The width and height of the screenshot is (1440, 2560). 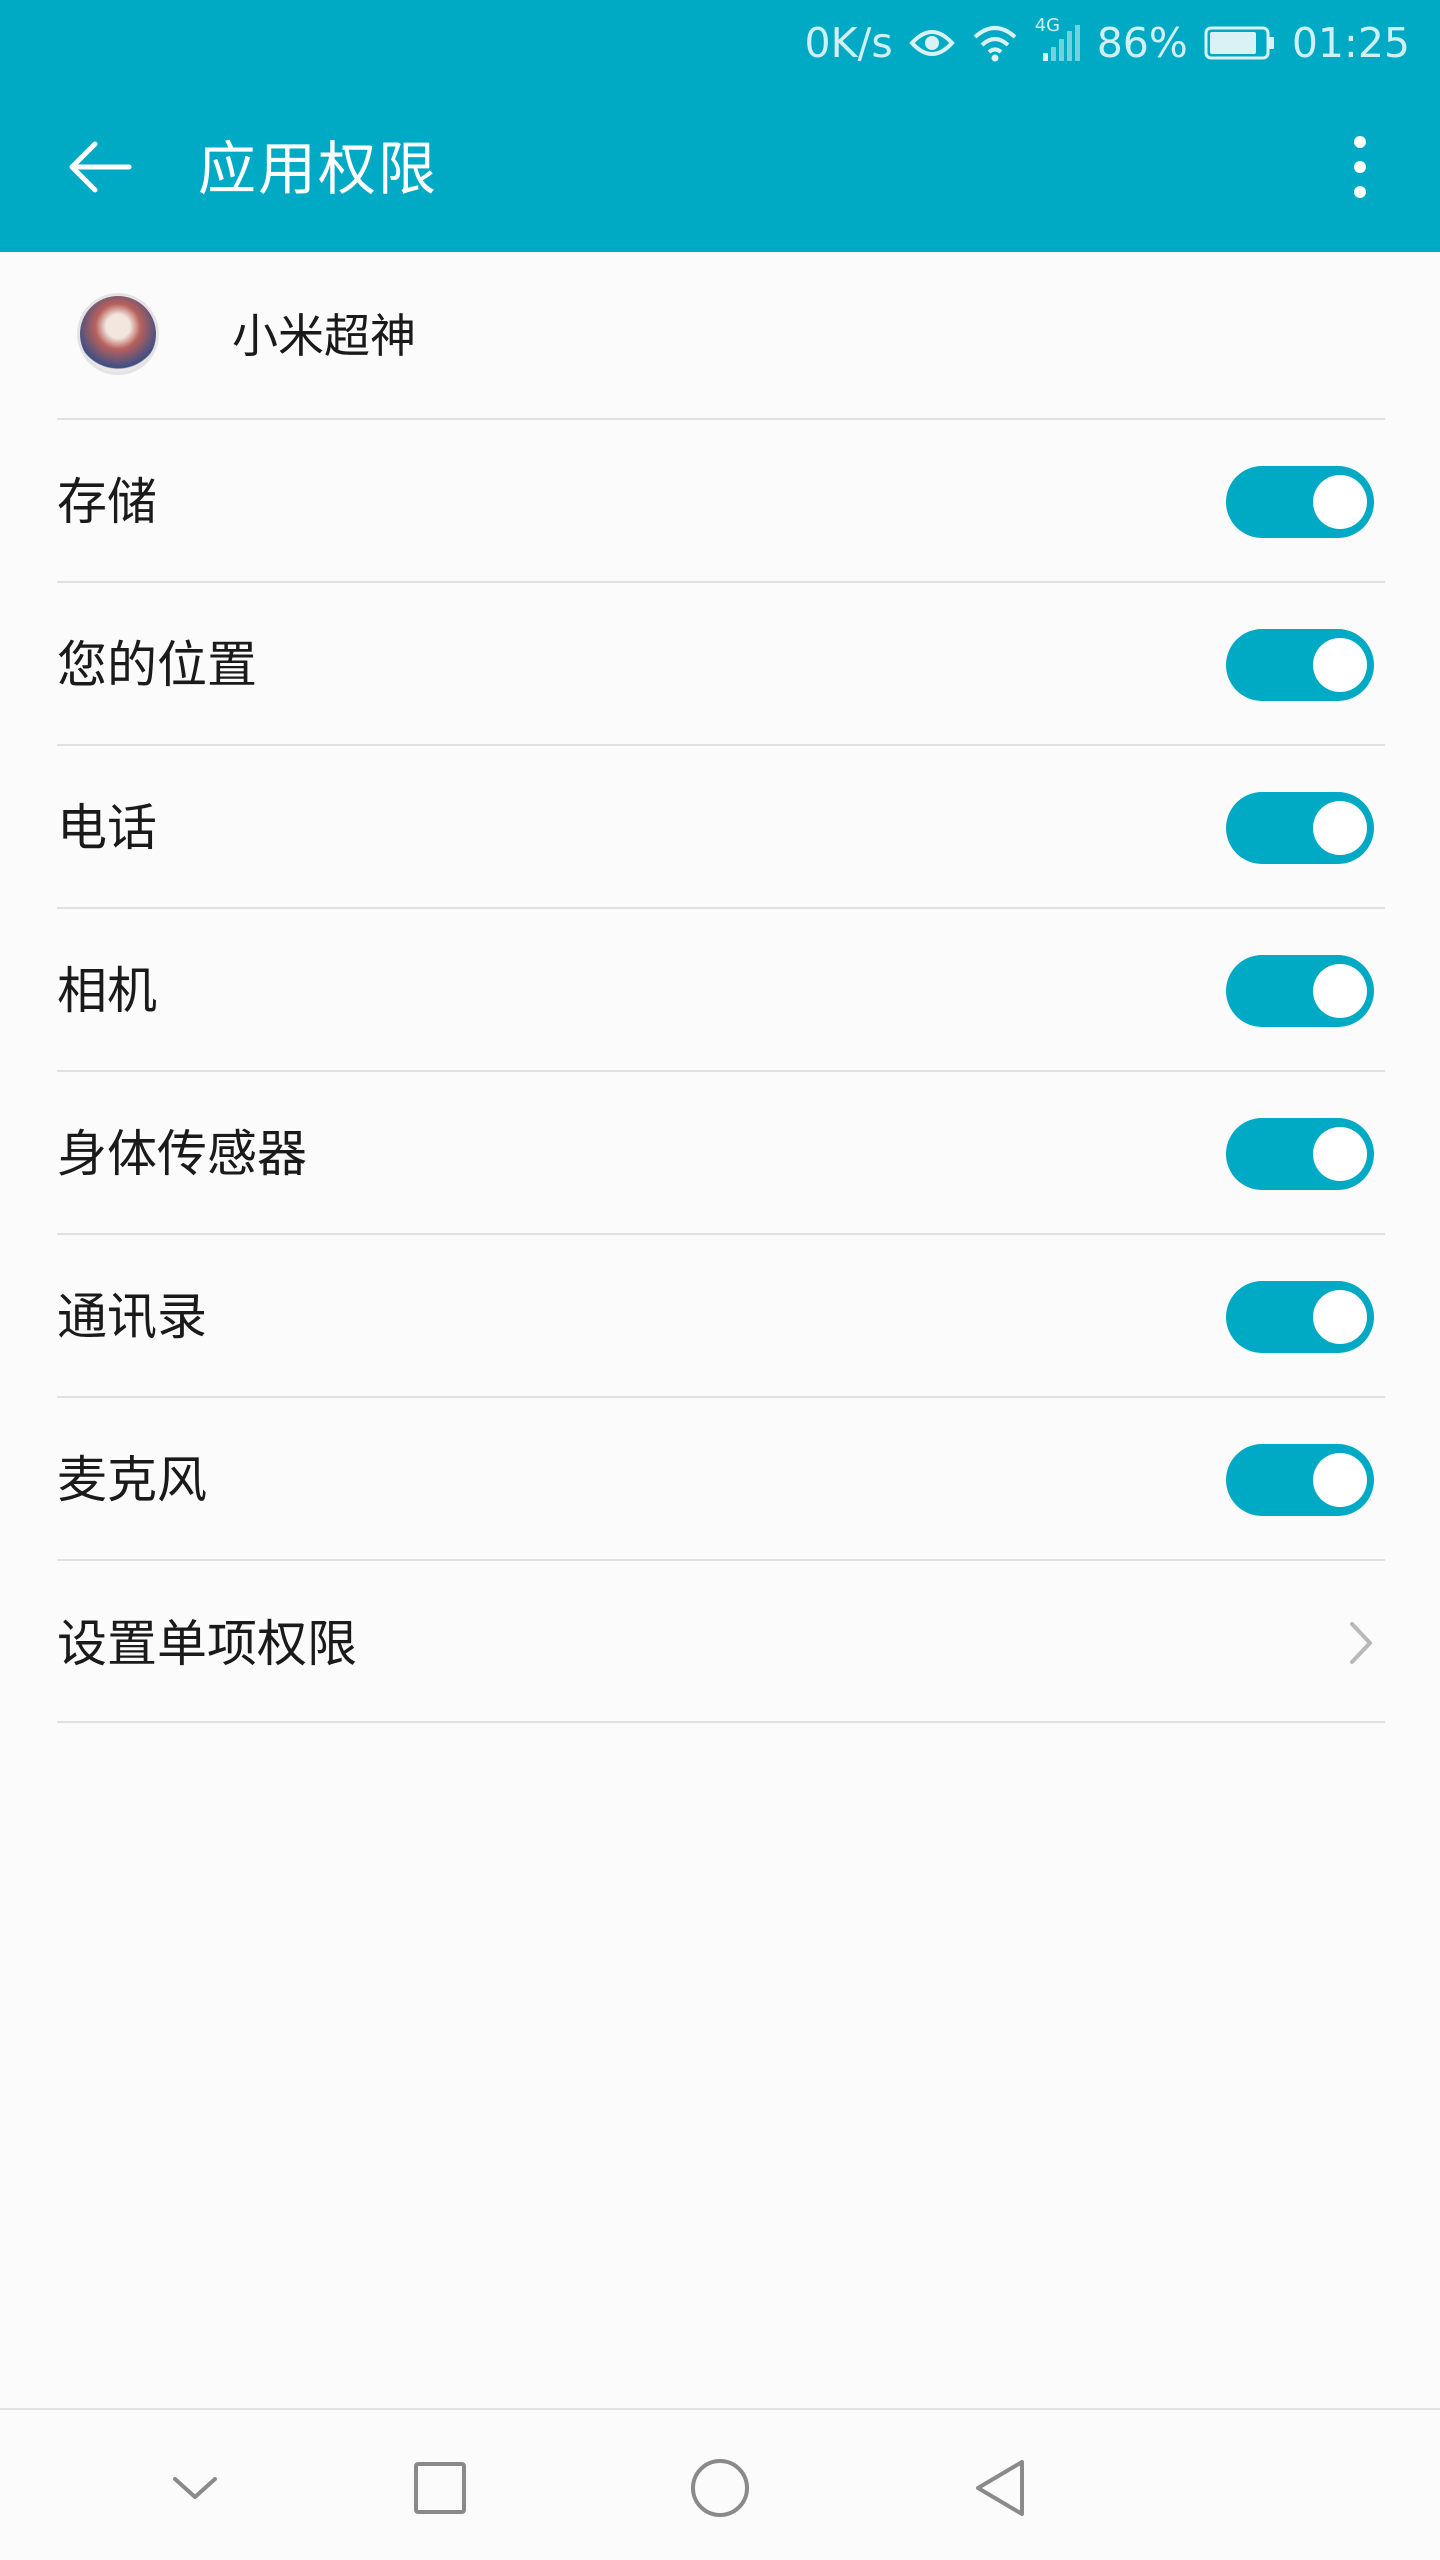 What do you see at coordinates (720, 335) in the screenshot?
I see `app-info-row: 小米超神` at bounding box center [720, 335].